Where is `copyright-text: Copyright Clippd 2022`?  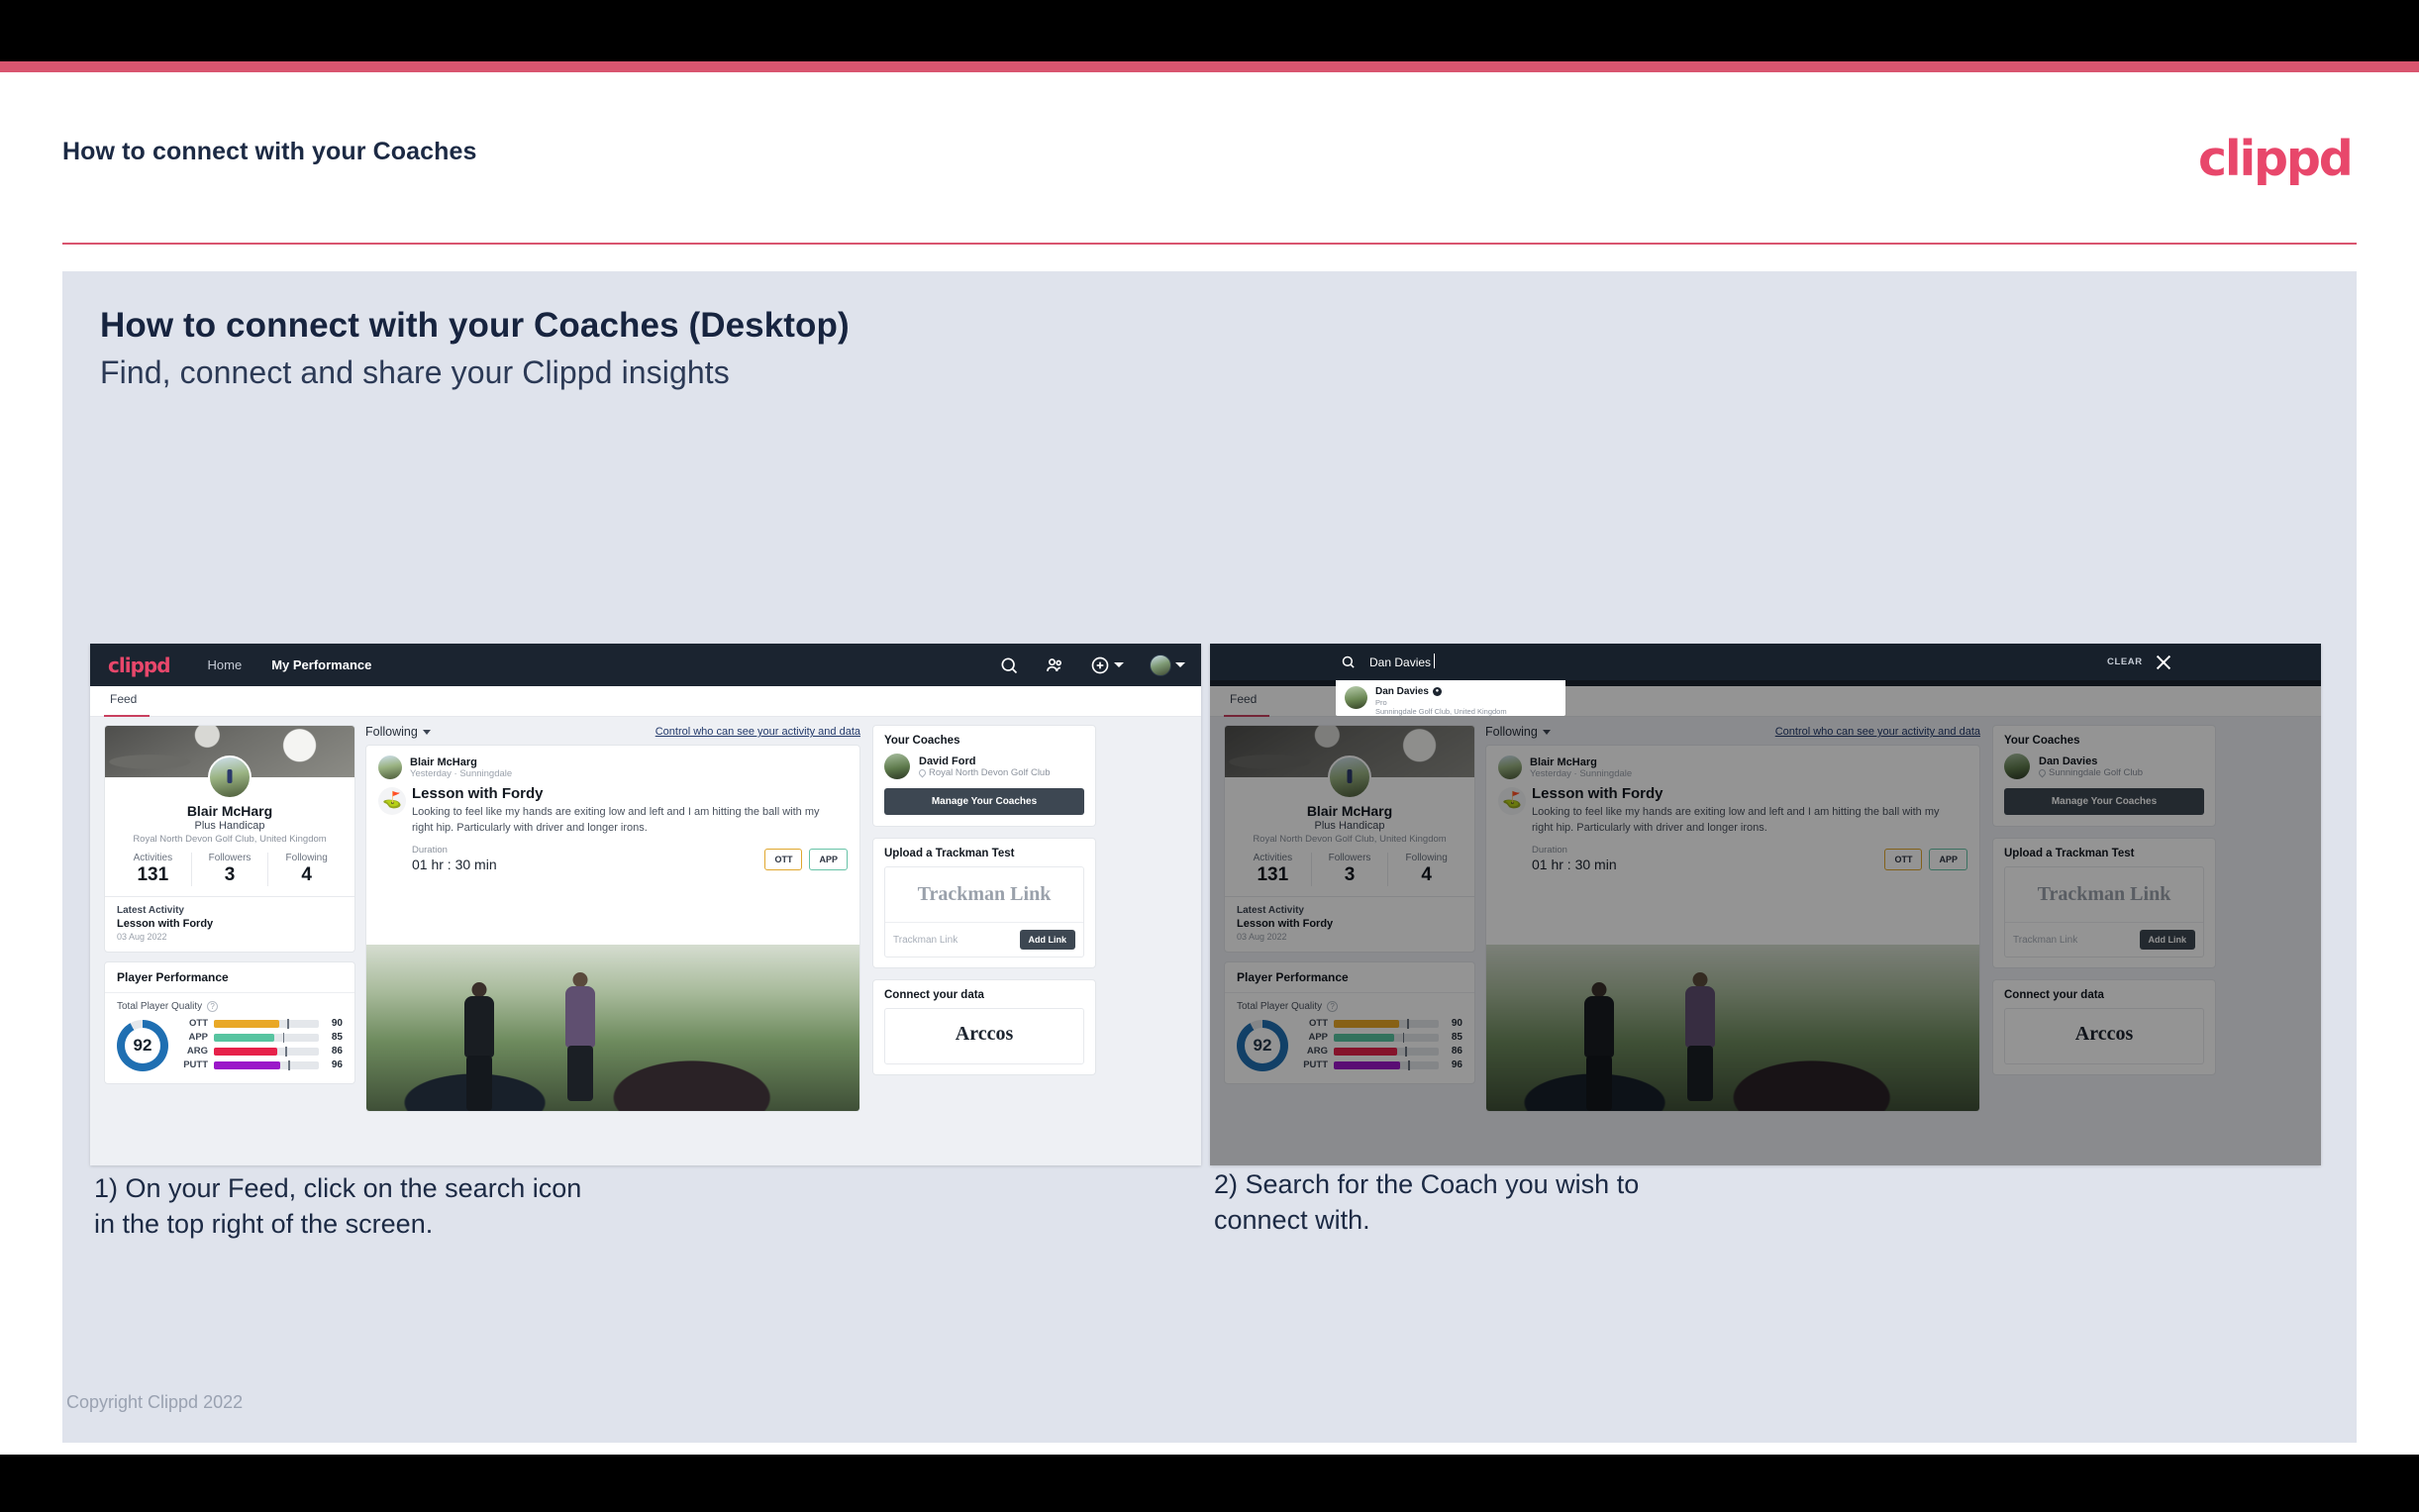 copyright-text: Copyright Clippd 2022 is located at coordinates (155, 1402).